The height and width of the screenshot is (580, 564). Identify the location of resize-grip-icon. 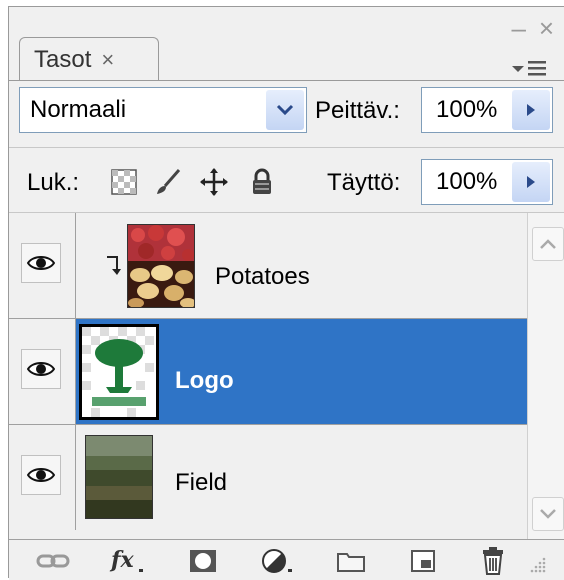
(538, 565).